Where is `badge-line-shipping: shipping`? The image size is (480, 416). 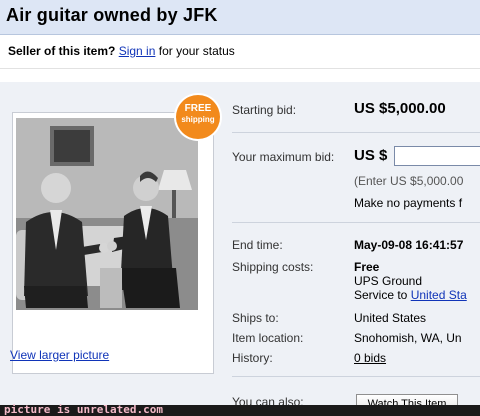
badge-line-shipping: shipping is located at coordinates (198, 119).